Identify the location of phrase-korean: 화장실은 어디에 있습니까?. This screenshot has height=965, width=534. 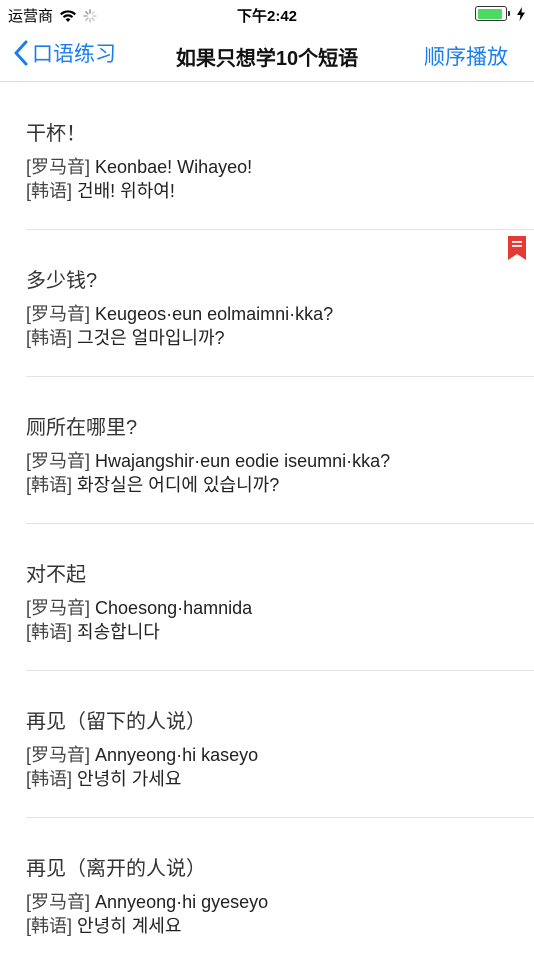
(178, 485).